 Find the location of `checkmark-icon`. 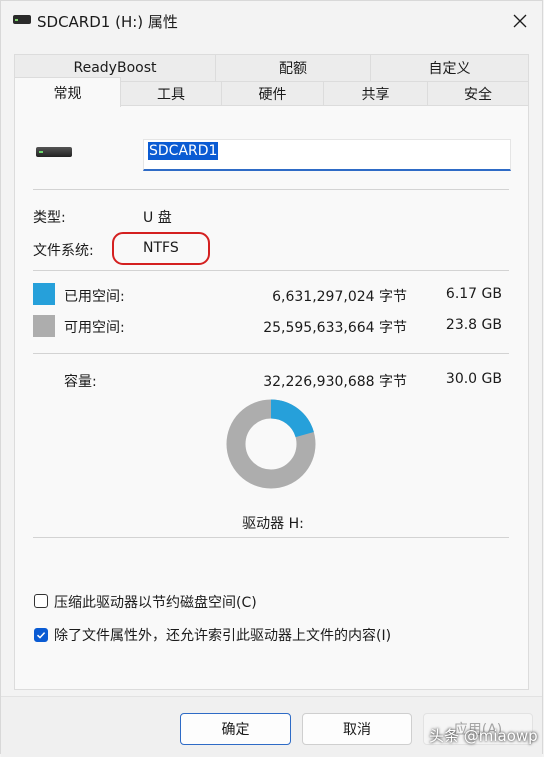

checkmark-icon is located at coordinates (41, 635).